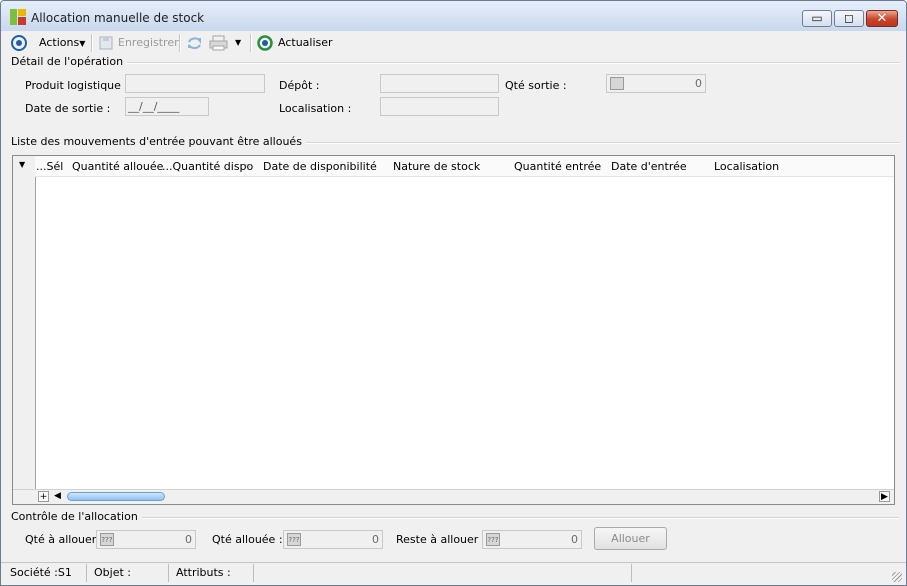 This screenshot has width=907, height=586. Describe the element at coordinates (247, 539) in the screenshot. I see `qte-allouee-label: Qté allouée :` at that location.